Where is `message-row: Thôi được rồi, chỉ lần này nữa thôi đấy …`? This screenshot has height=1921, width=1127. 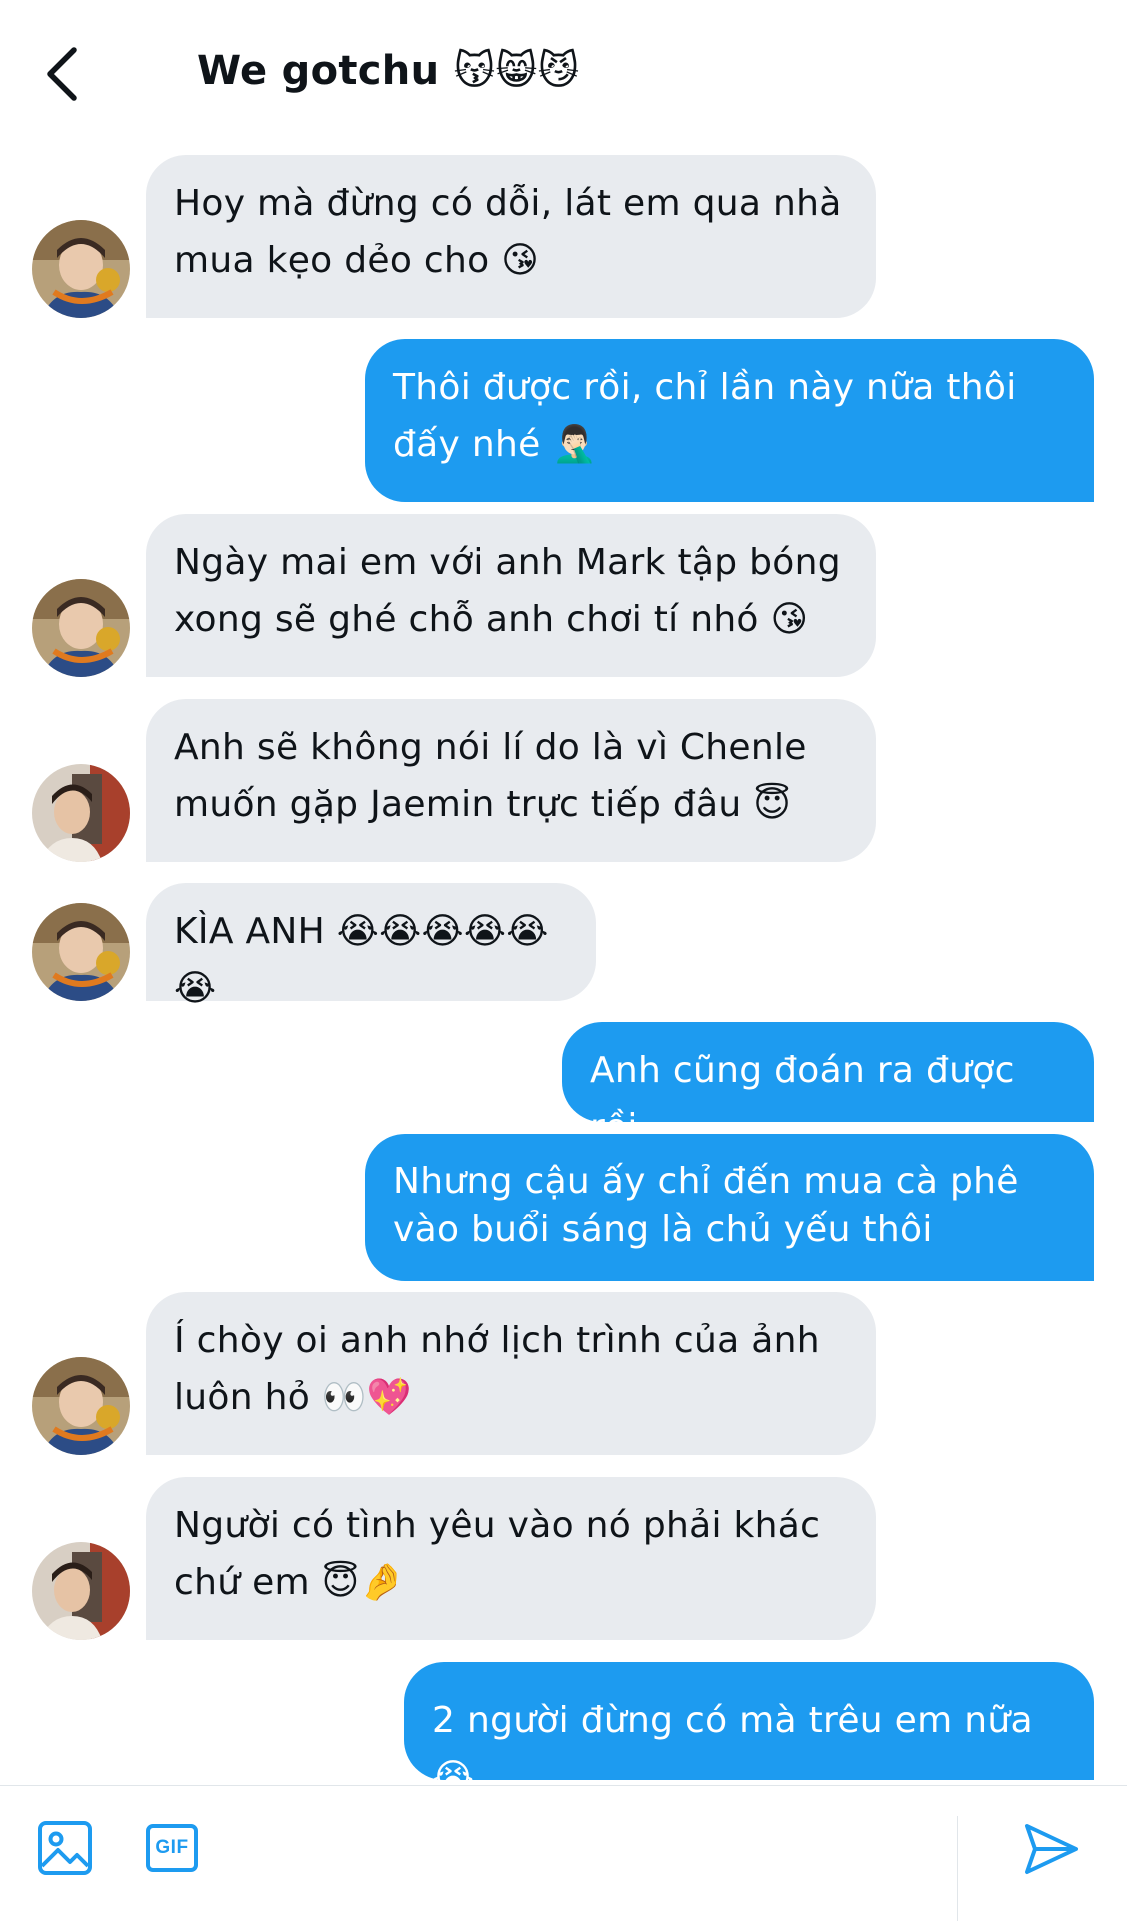
message-row: Thôi được rồi, chỉ lần này nữa thôi đấy … is located at coordinates (563, 420).